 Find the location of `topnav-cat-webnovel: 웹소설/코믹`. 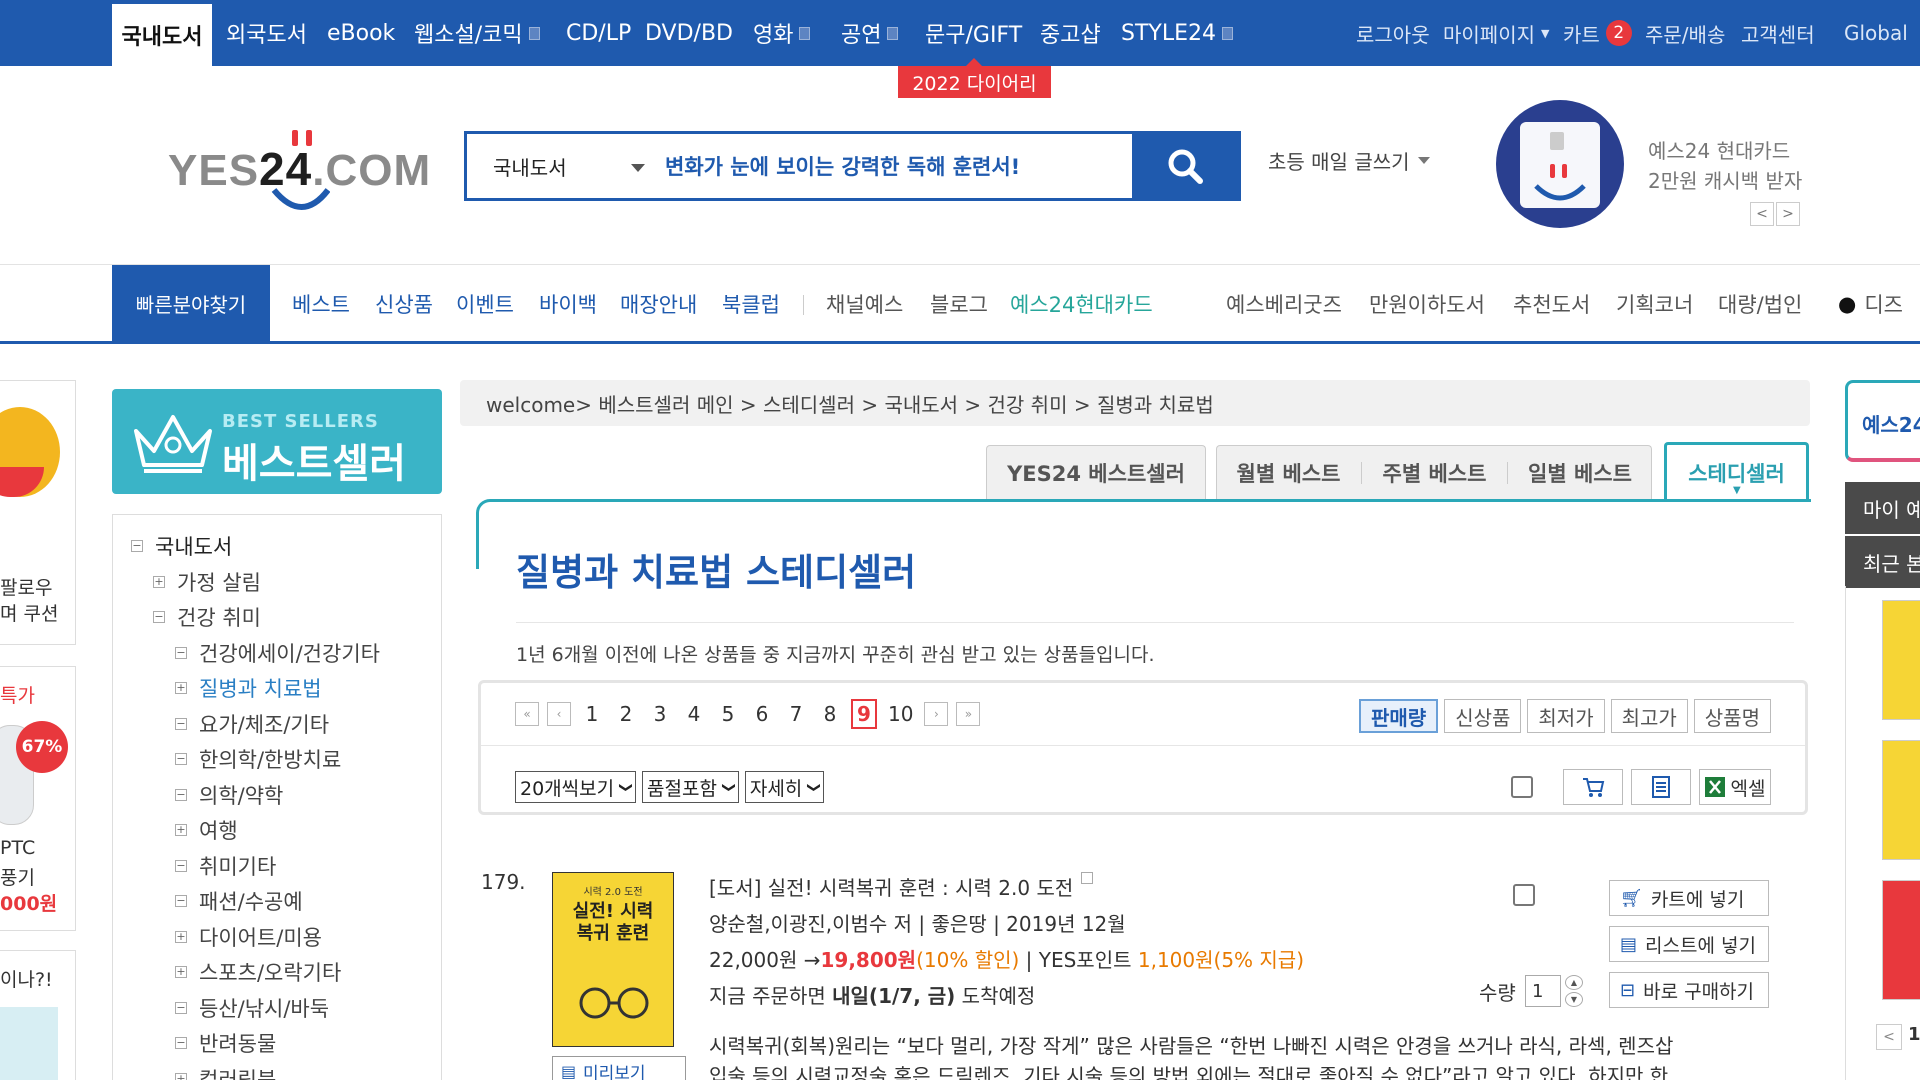

topnav-cat-webnovel: 웹소설/코믹 is located at coordinates (477, 33).